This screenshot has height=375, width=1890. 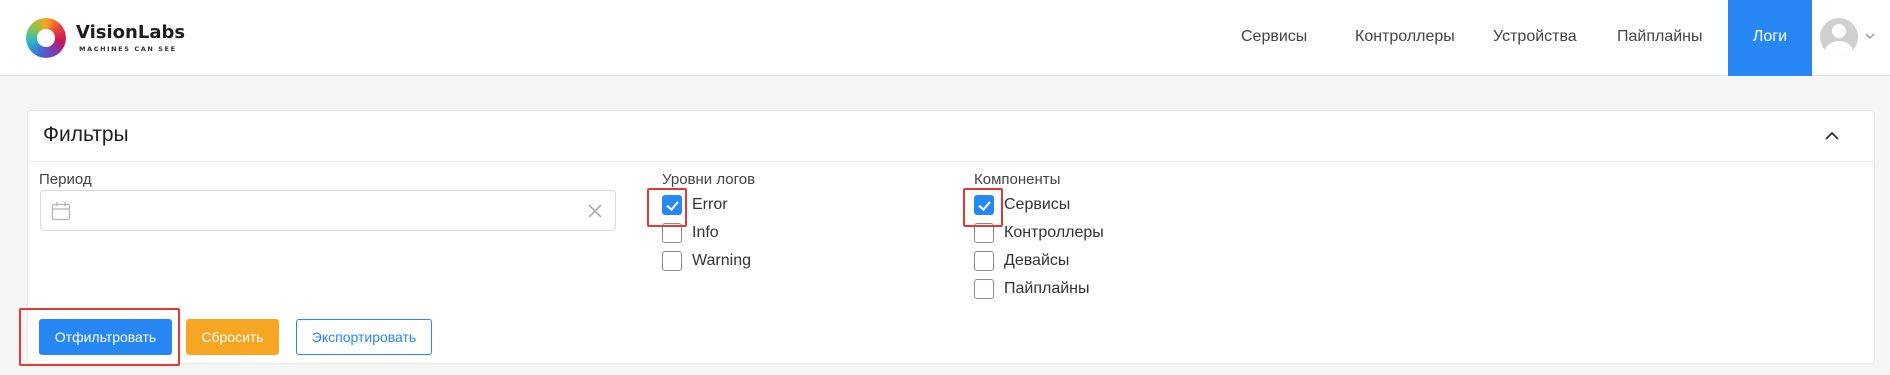 I want to click on brand-logo: VisionLabs MACHINES CAN SEE, so click(x=105, y=38).